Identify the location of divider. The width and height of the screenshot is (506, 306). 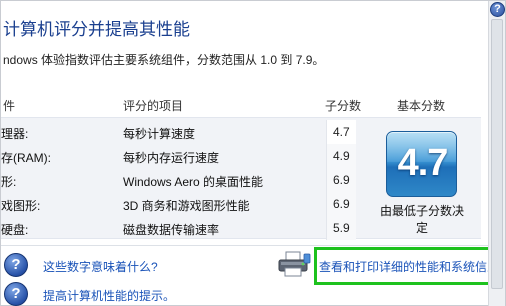
(245, 245).